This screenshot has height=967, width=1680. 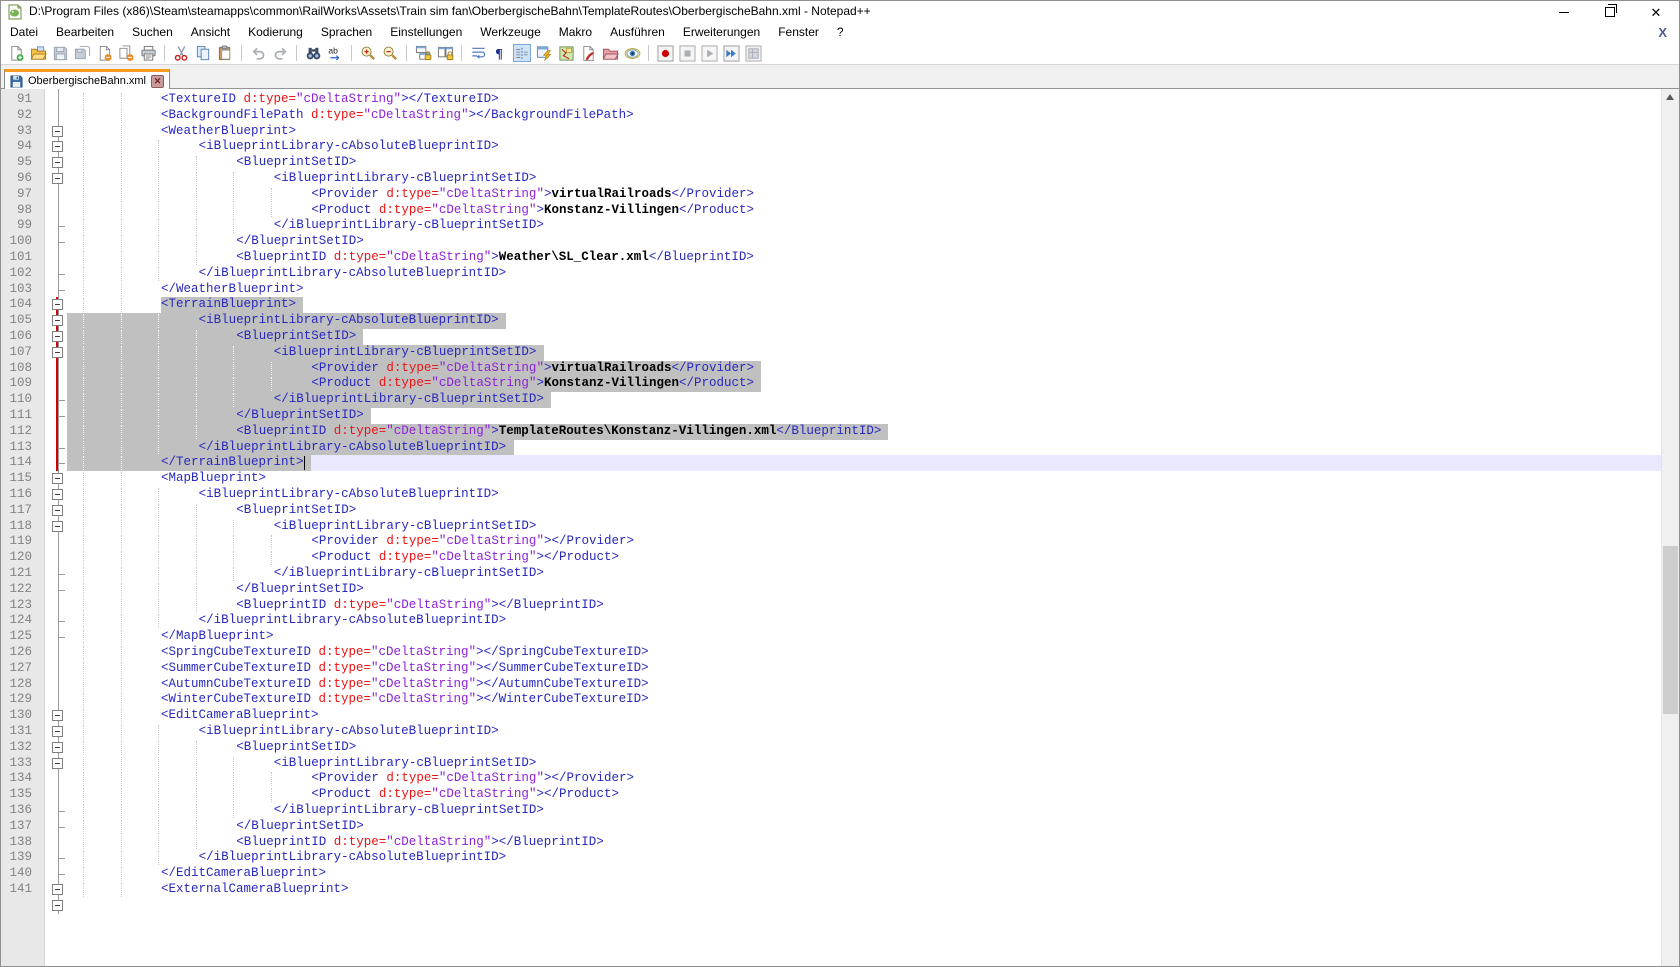 What do you see at coordinates (390, 53) in the screenshot?
I see `zoom-out-icon` at bounding box center [390, 53].